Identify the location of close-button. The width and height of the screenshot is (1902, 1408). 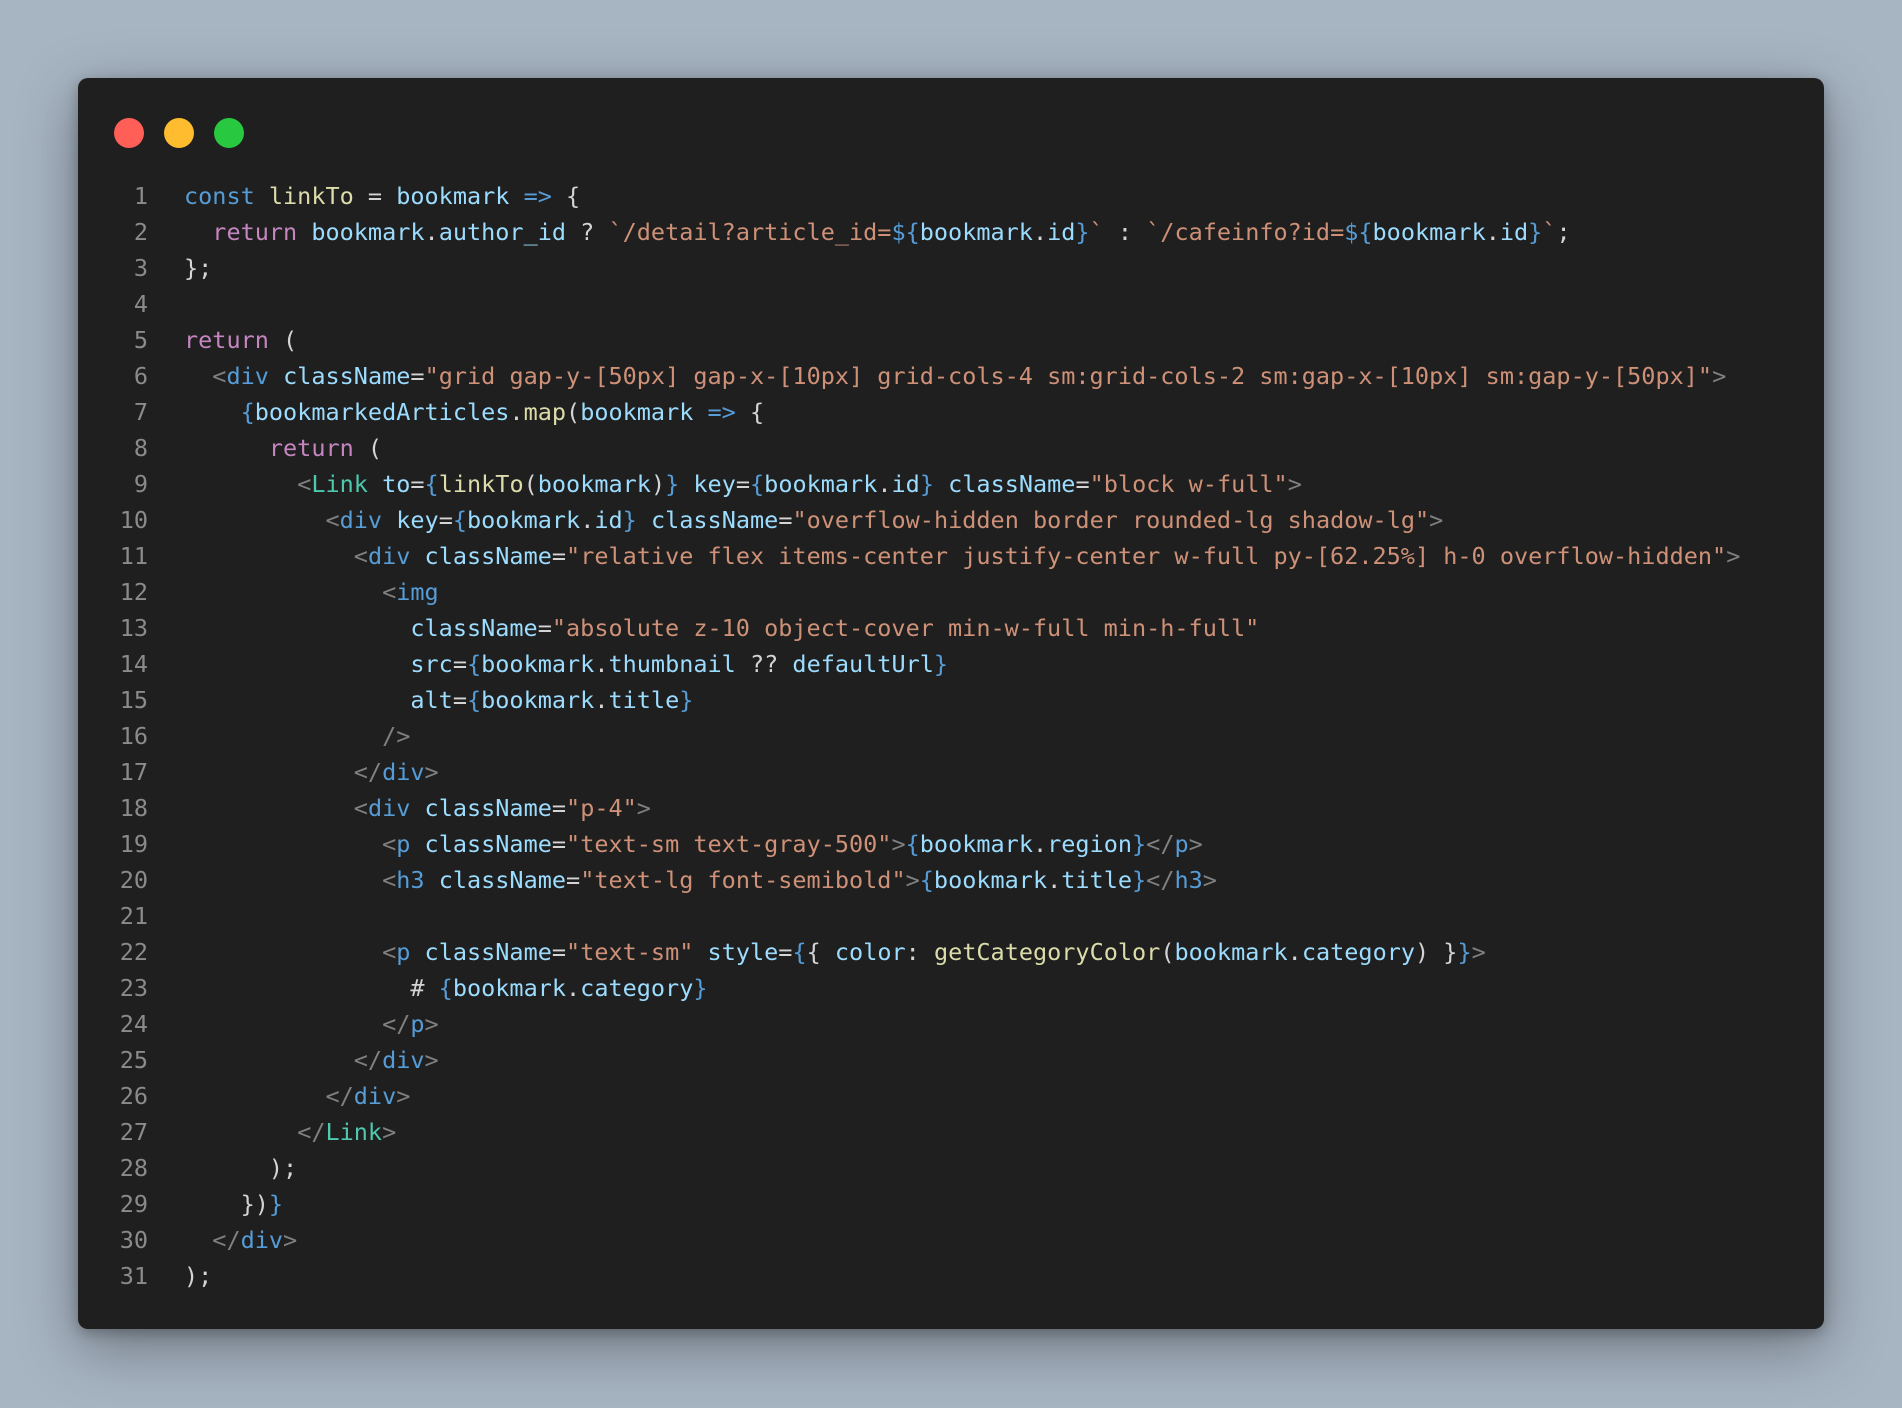
(129, 133).